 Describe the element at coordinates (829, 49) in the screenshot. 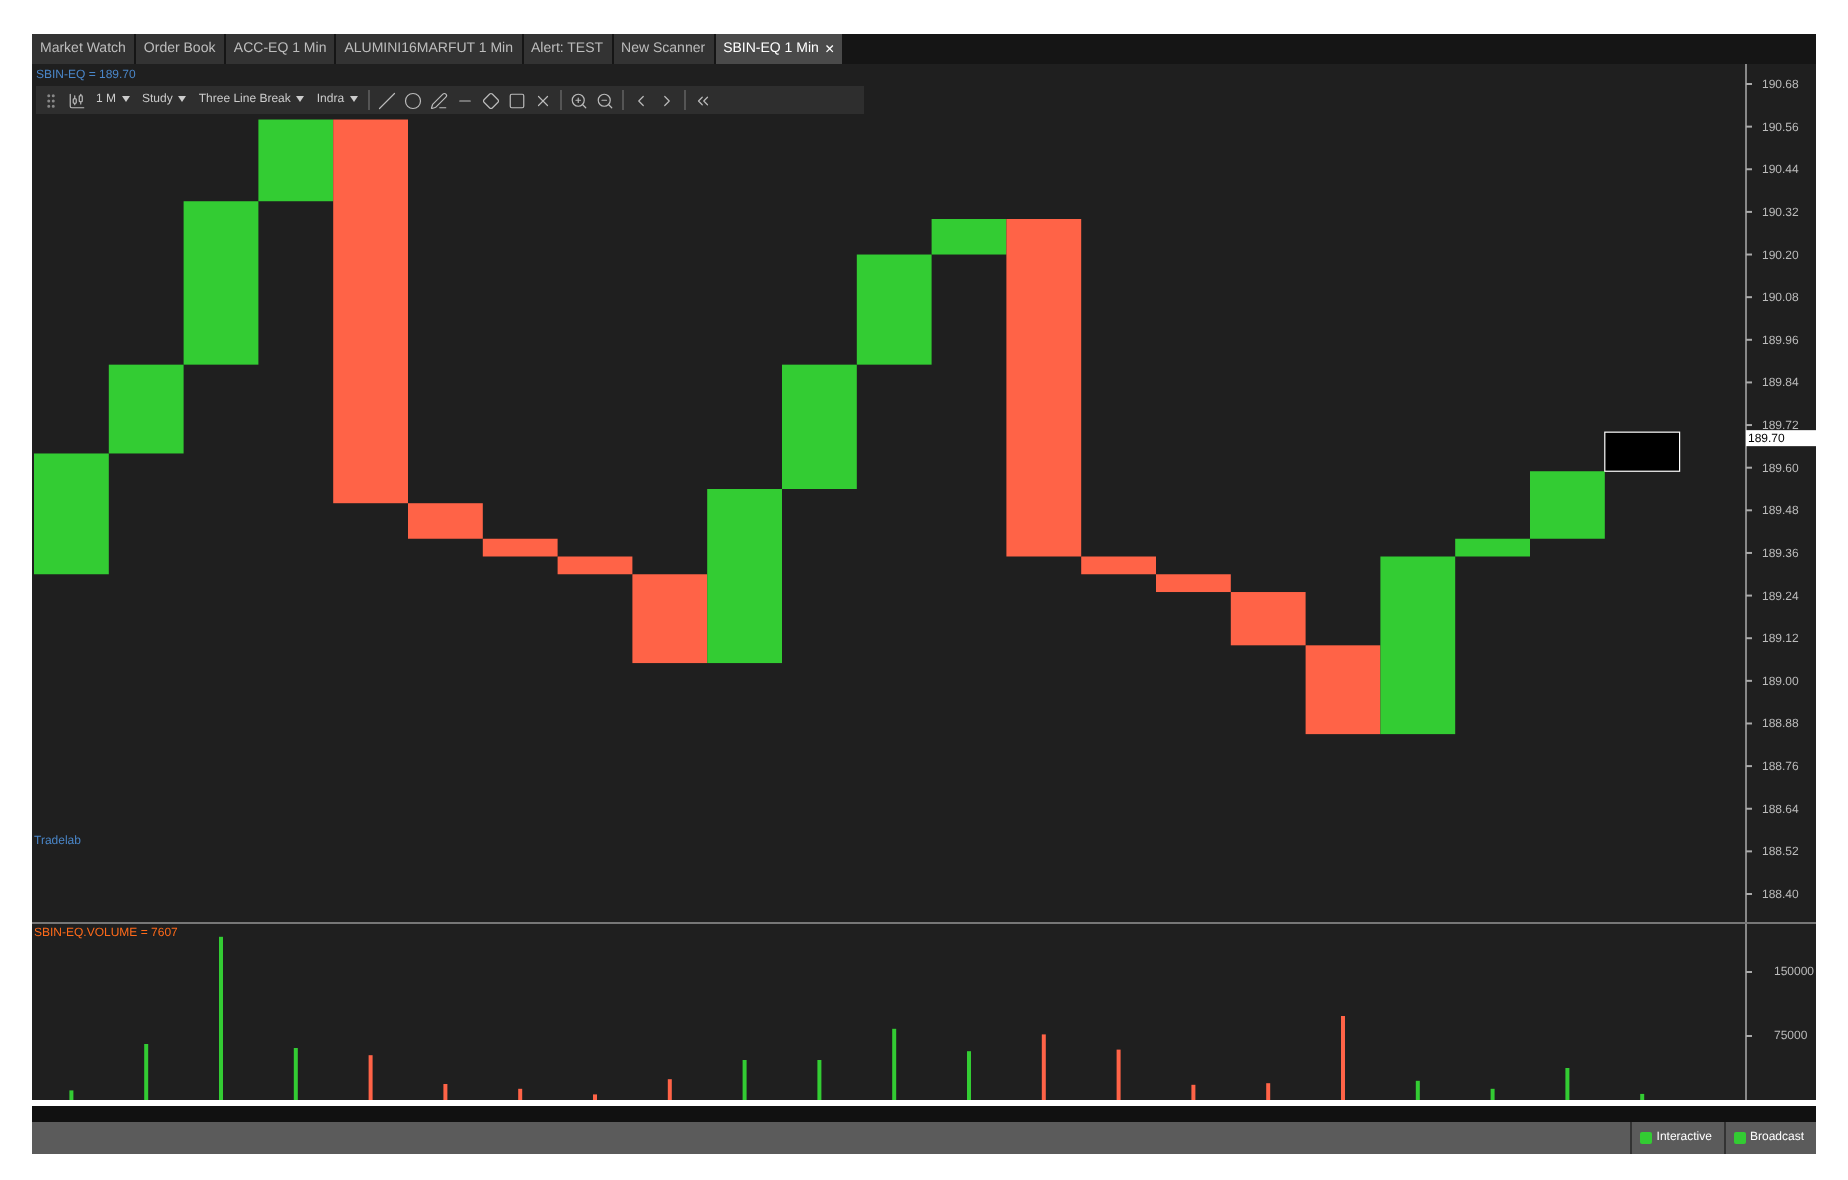

I see `close-icon: ×` at that location.